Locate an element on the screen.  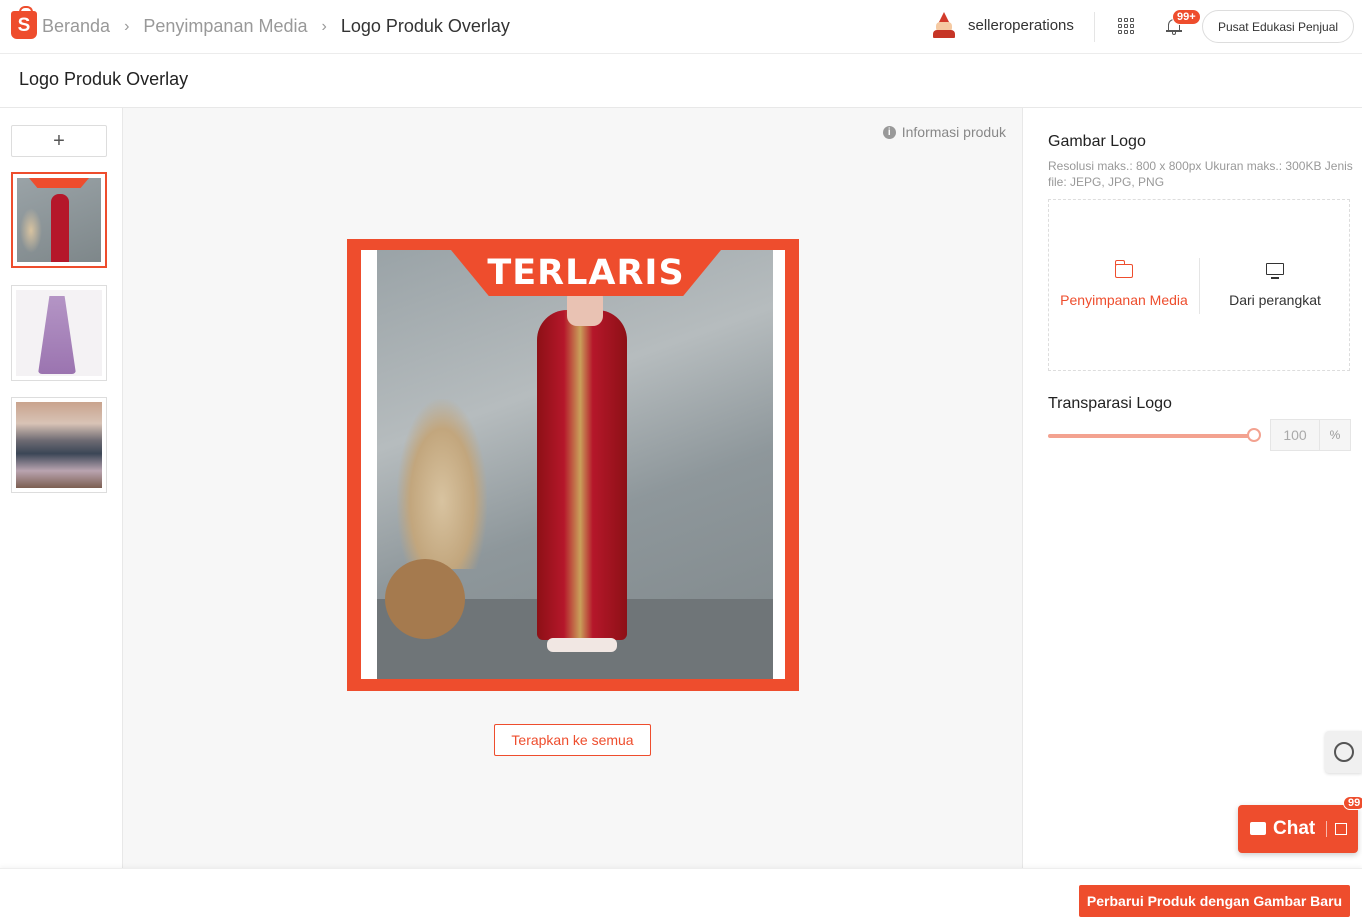
expand-icon is located at coordinates (1341, 829).